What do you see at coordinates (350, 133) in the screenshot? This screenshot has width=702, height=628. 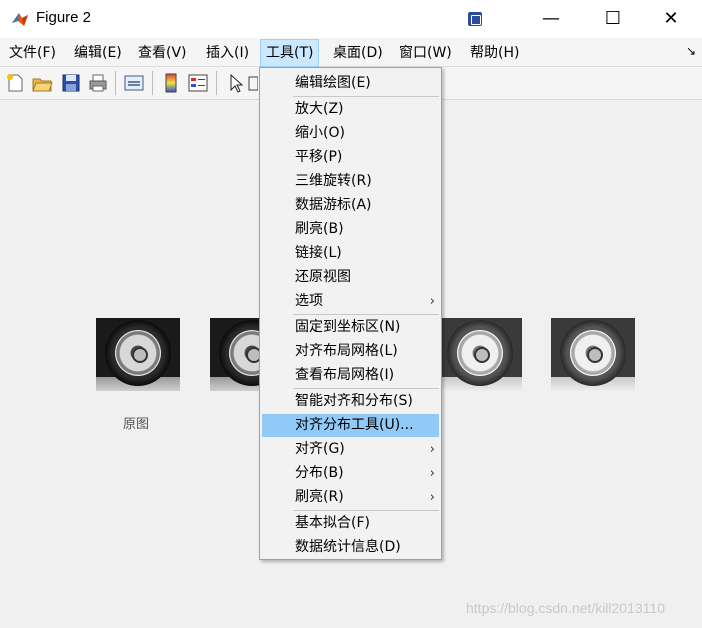 I see `menu-item-zoom-out: 缩小(O)` at bounding box center [350, 133].